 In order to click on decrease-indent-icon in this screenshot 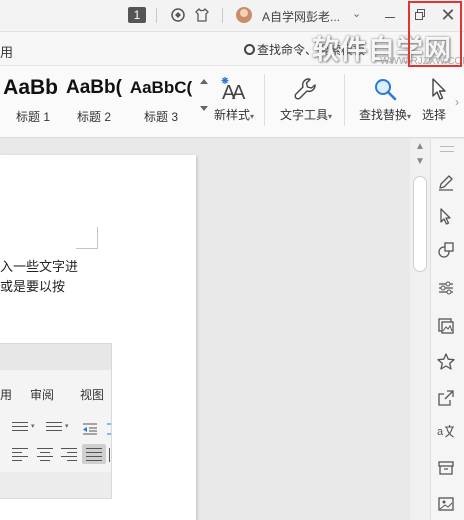, I will do `click(90, 429)`.